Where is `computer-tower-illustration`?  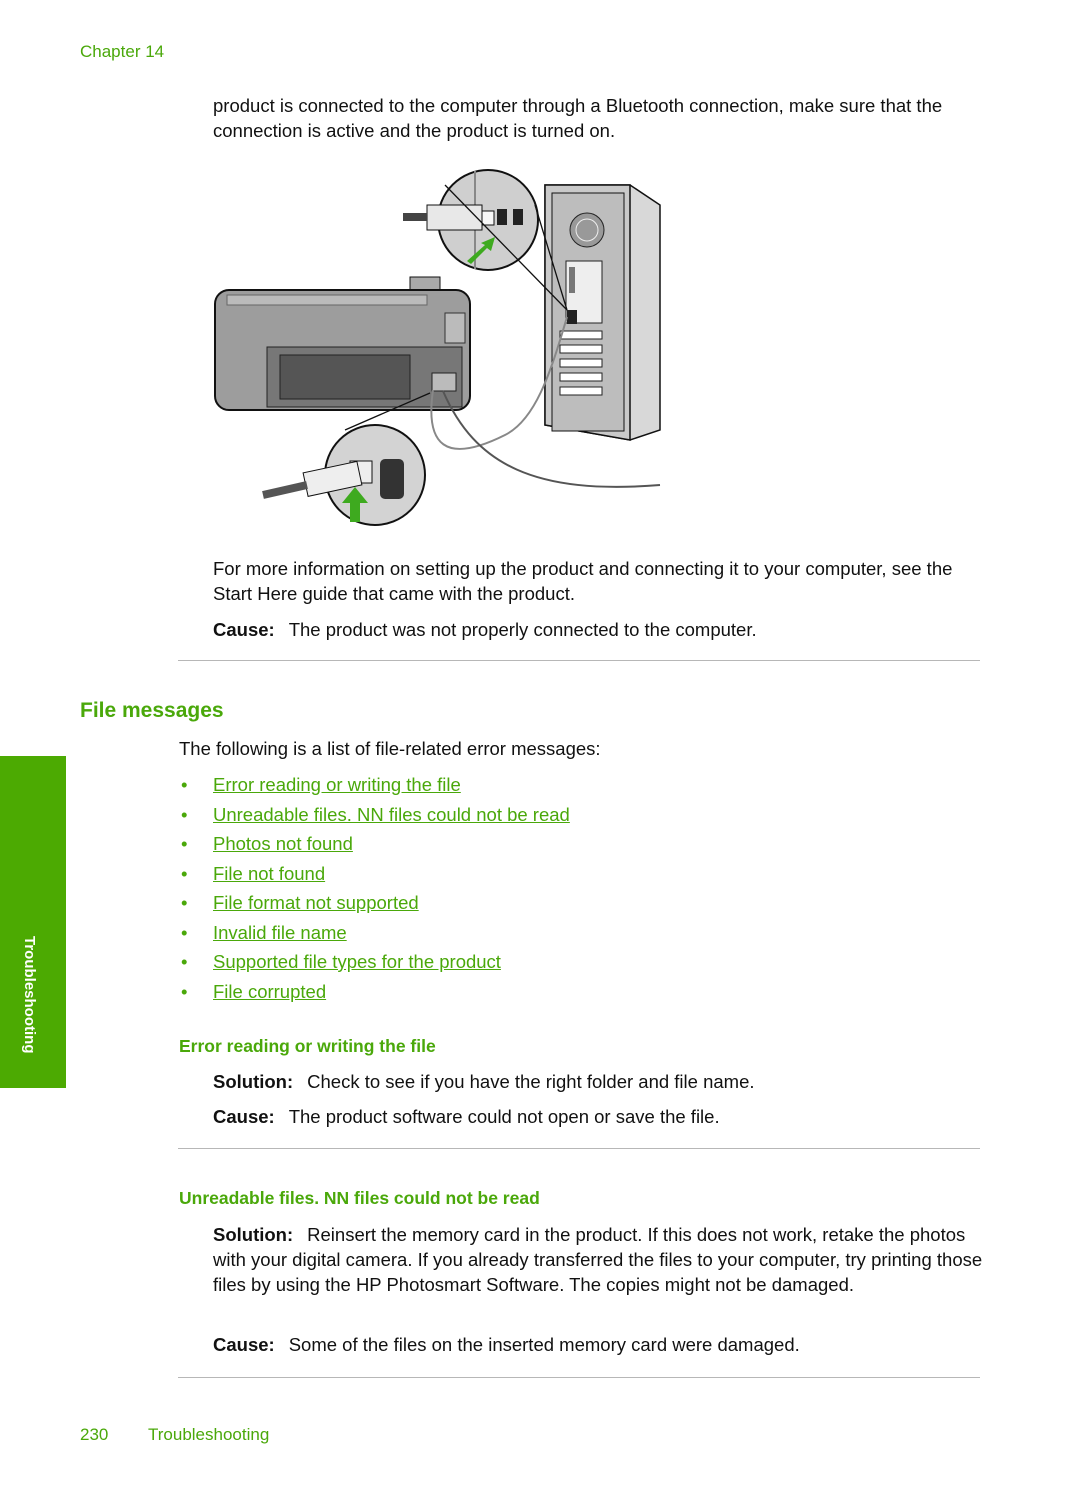
computer-tower-illustration is located at coordinates (602, 312).